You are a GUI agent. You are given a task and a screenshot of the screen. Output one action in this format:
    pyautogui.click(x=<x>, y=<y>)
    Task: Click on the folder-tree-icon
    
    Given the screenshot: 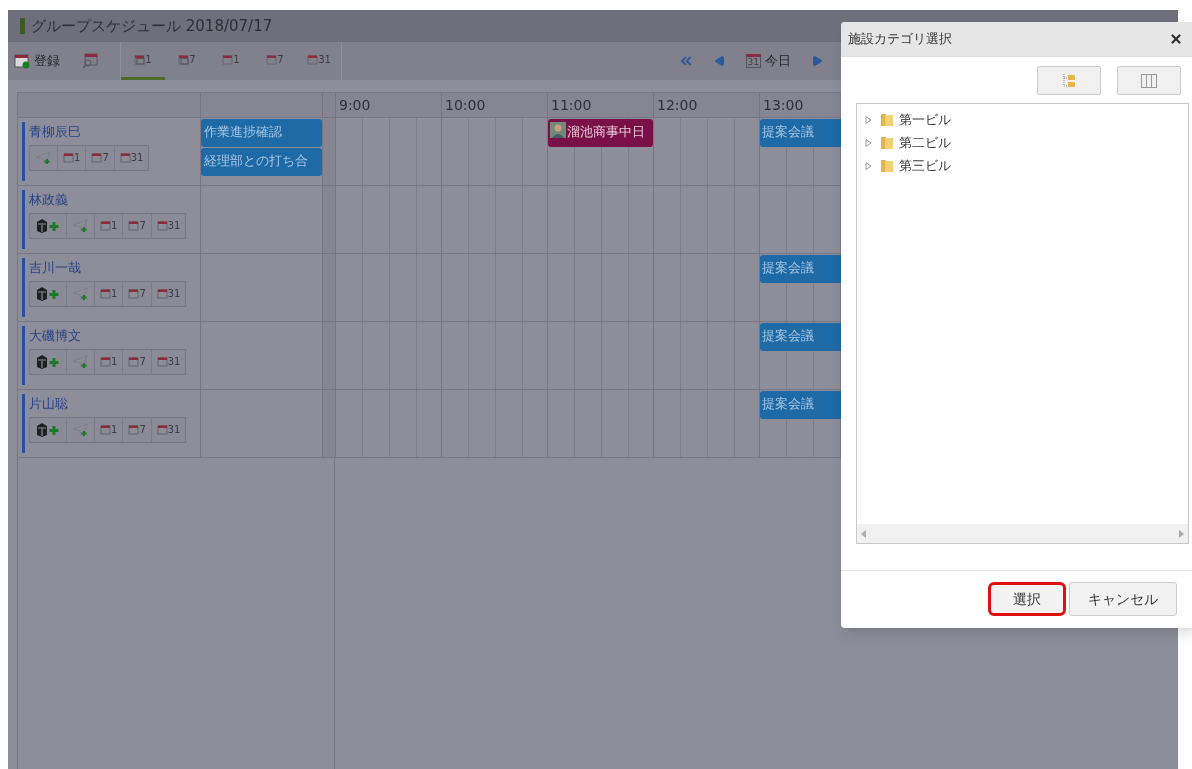 What is the action you would take?
    pyautogui.click(x=1069, y=80)
    